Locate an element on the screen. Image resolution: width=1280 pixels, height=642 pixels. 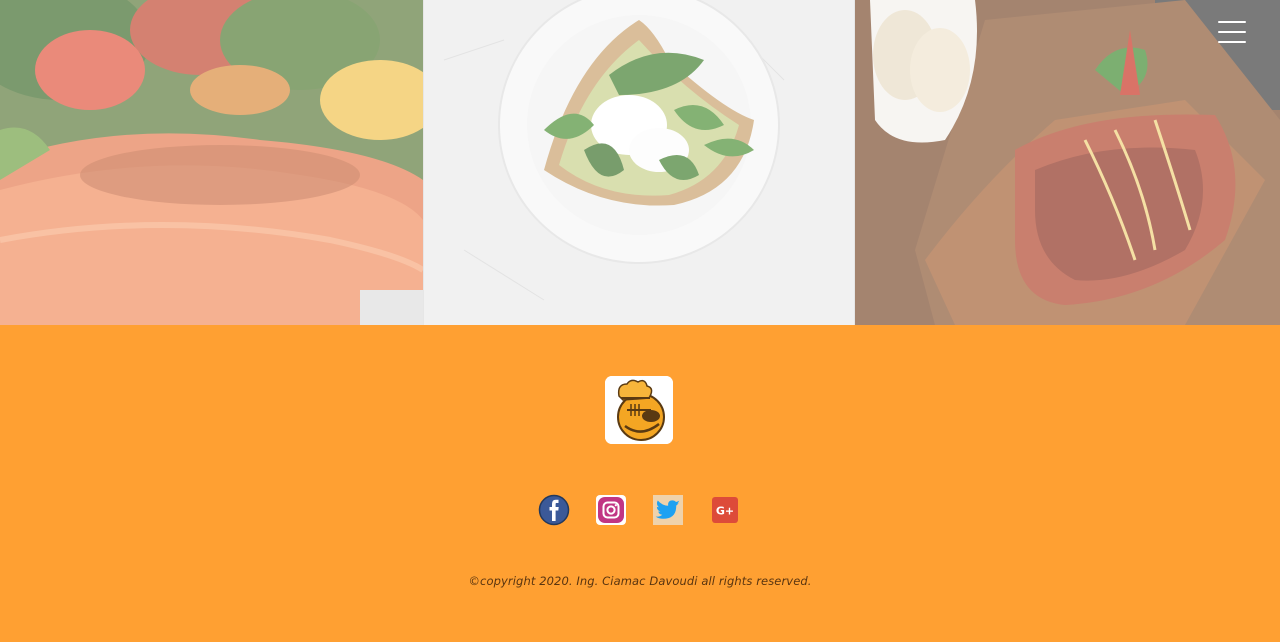
google-plus-icon: G+ is located at coordinates (725, 510).